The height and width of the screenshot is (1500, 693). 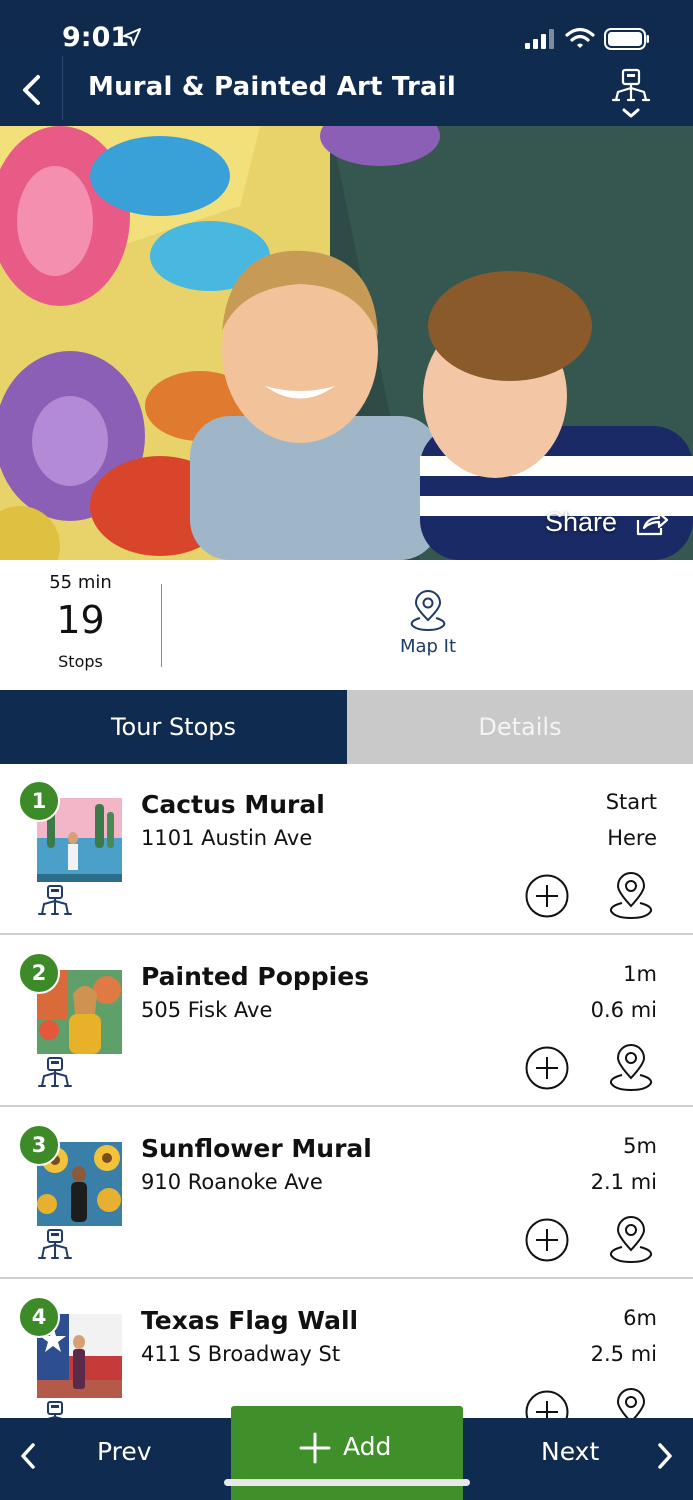 I want to click on prev-button: Prev, so click(x=115, y=1459).